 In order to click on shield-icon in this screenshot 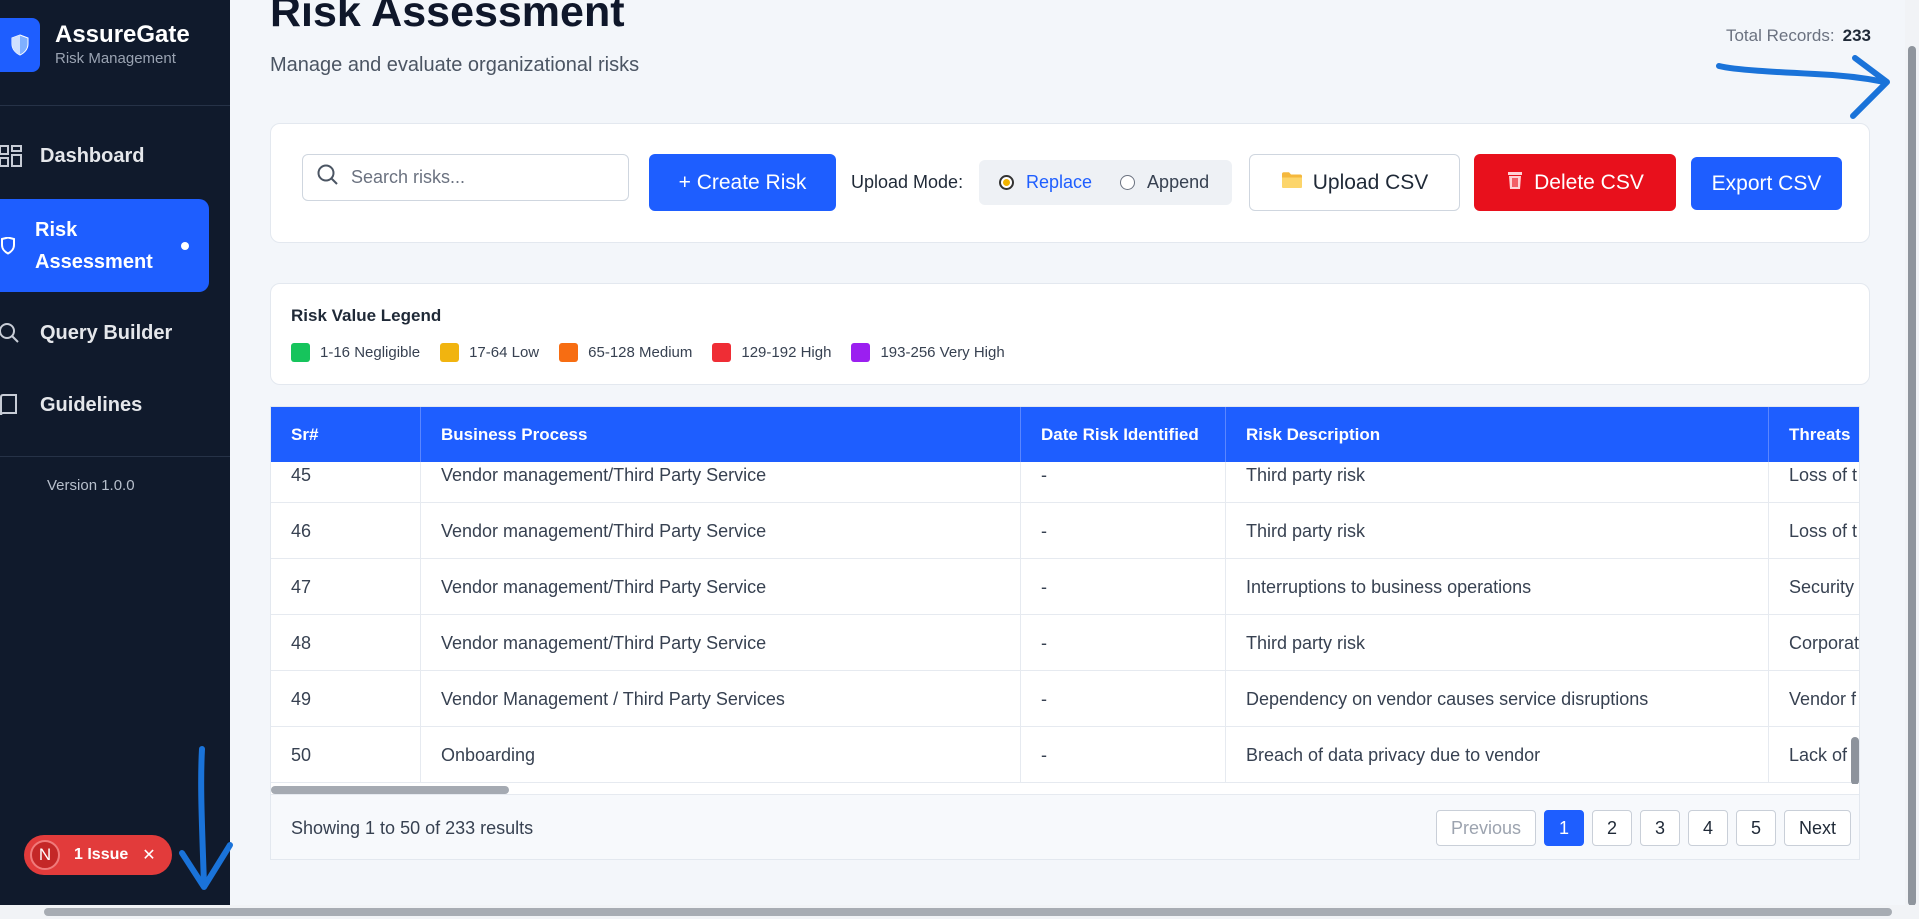, I will do `click(17, 245)`.